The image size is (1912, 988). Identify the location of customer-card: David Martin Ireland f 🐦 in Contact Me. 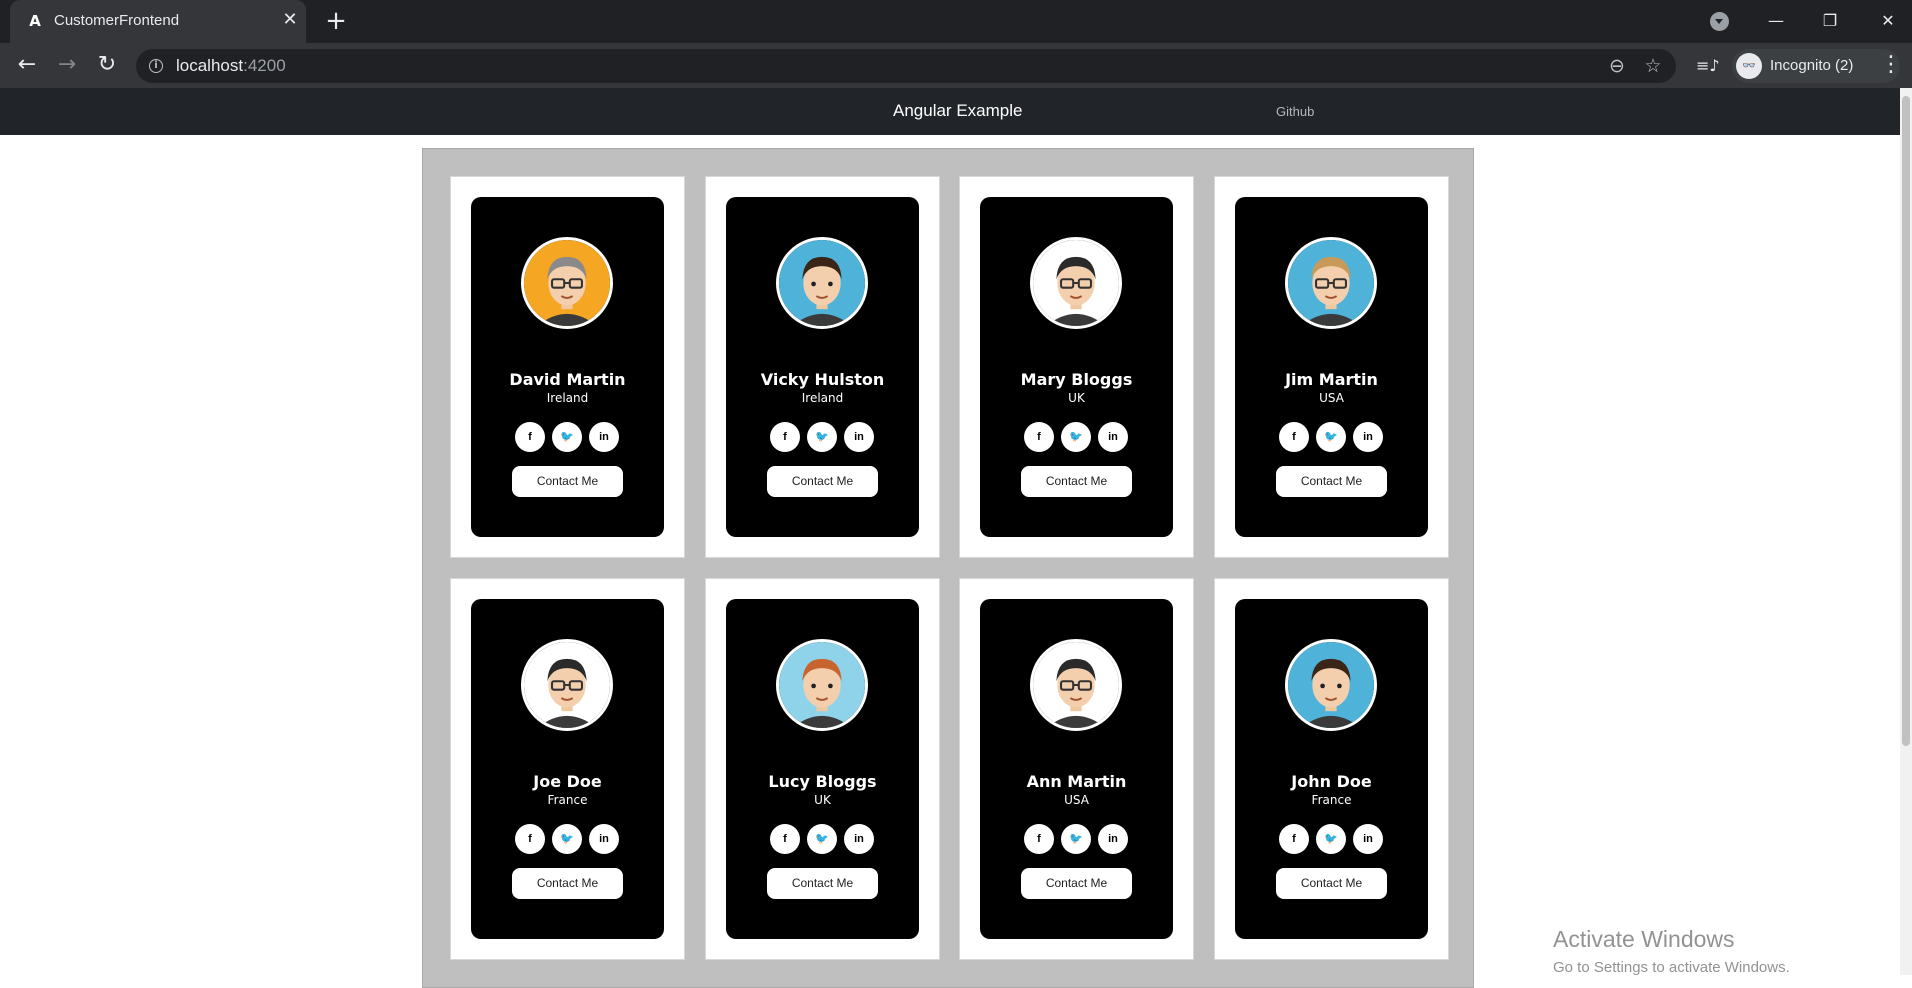
(567, 367).